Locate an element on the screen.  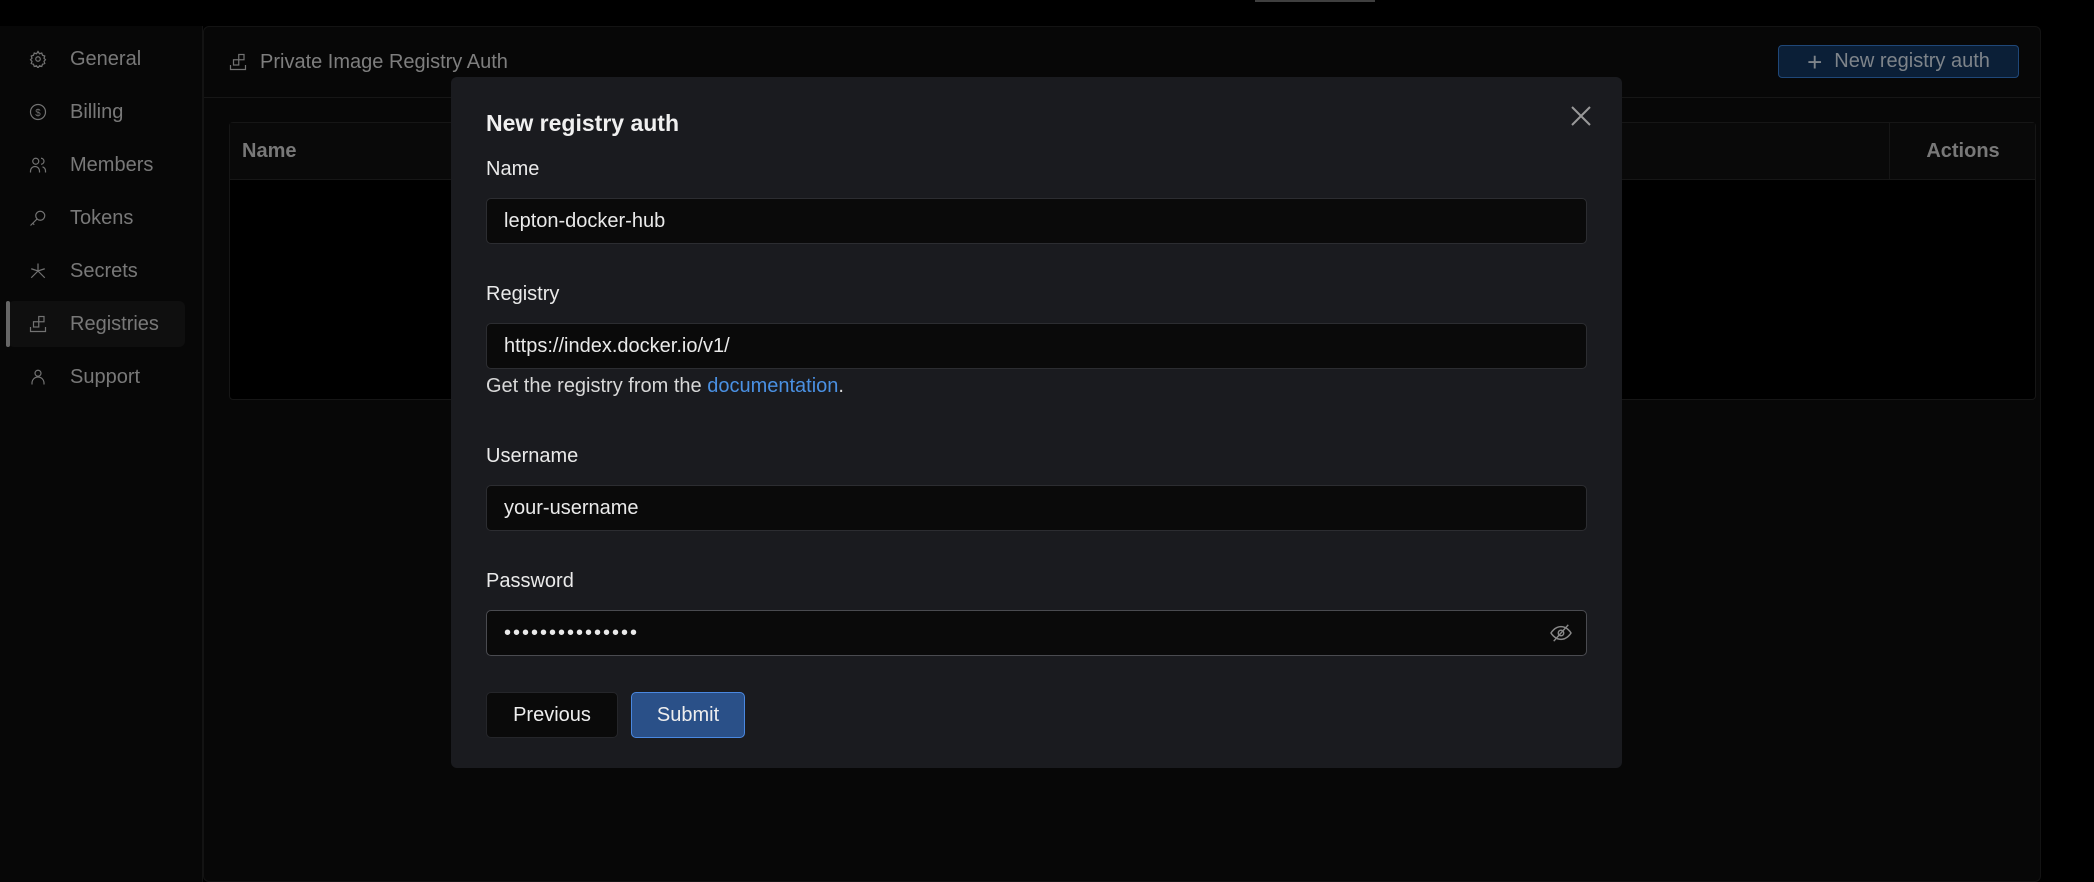
username-label: Username is located at coordinates (532, 456).